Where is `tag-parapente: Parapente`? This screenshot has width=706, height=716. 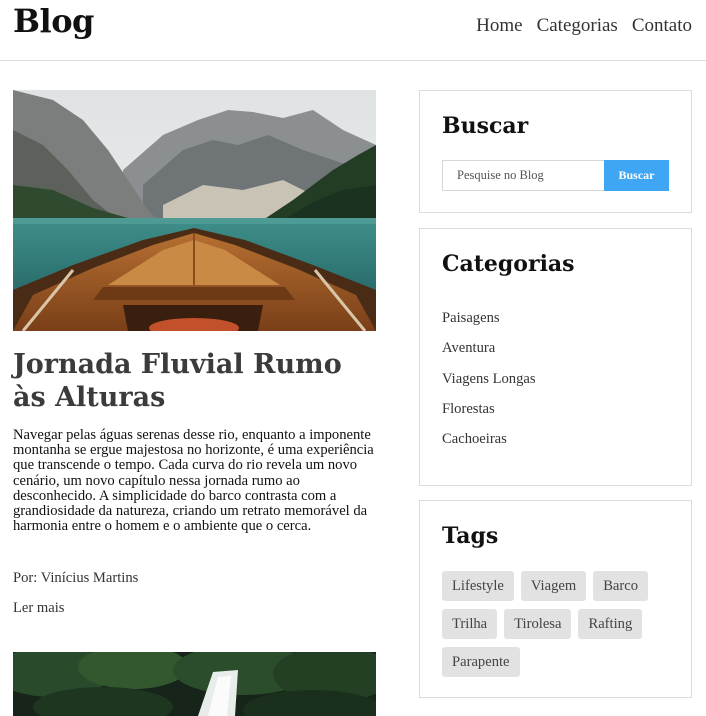
tag-parapente: Parapente is located at coordinates (481, 662).